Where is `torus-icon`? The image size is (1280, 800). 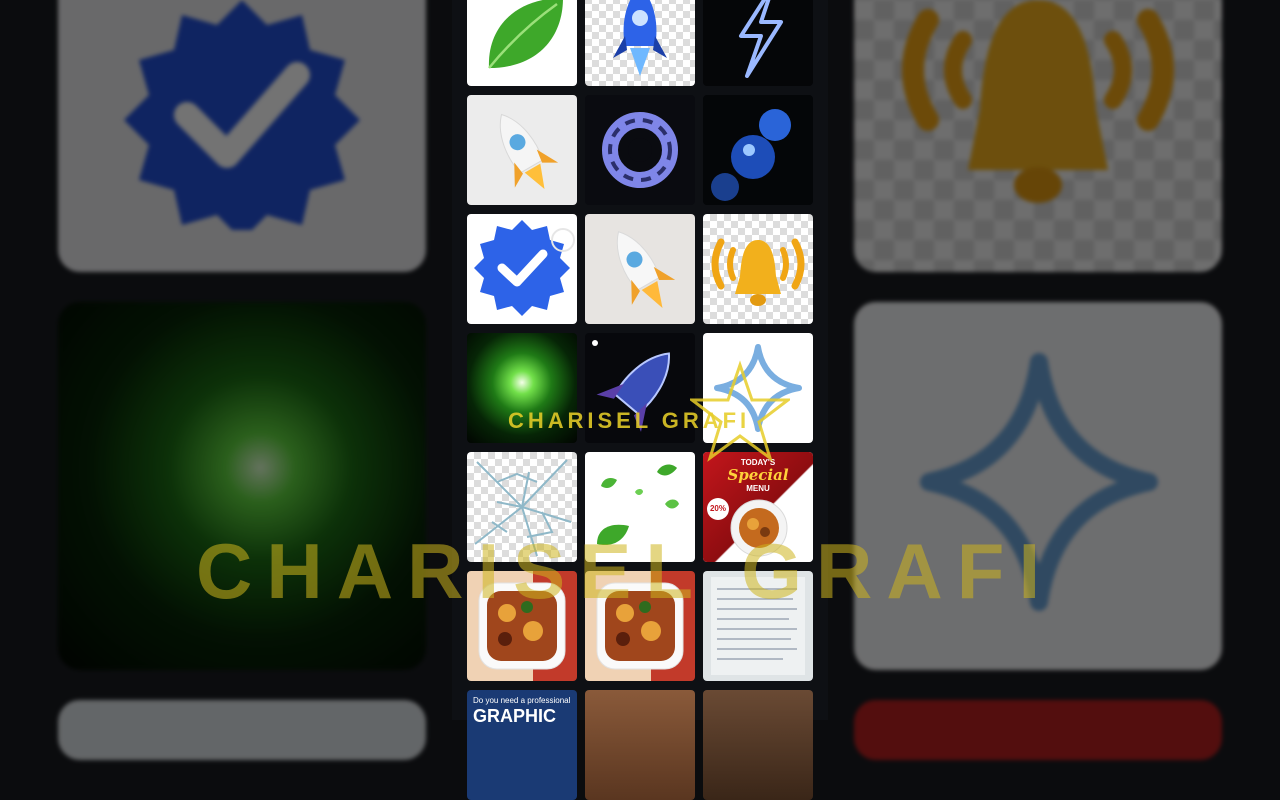 torus-icon is located at coordinates (640, 150).